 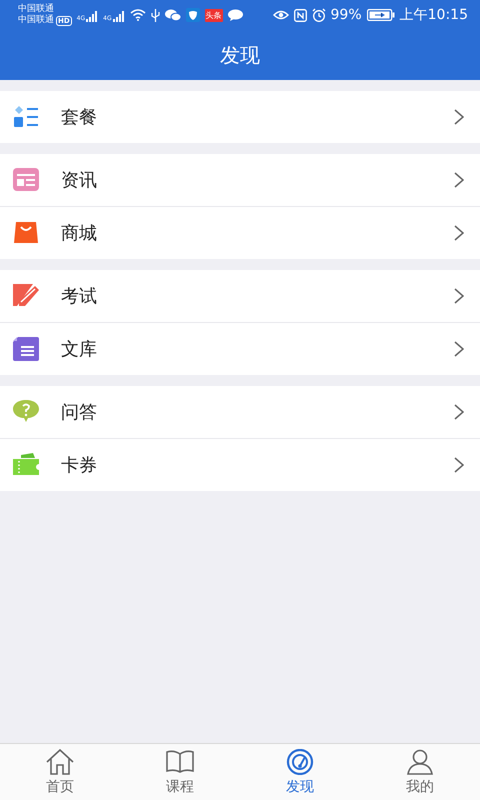 What do you see at coordinates (79, 233) in the screenshot?
I see `menu-label: 商城` at bounding box center [79, 233].